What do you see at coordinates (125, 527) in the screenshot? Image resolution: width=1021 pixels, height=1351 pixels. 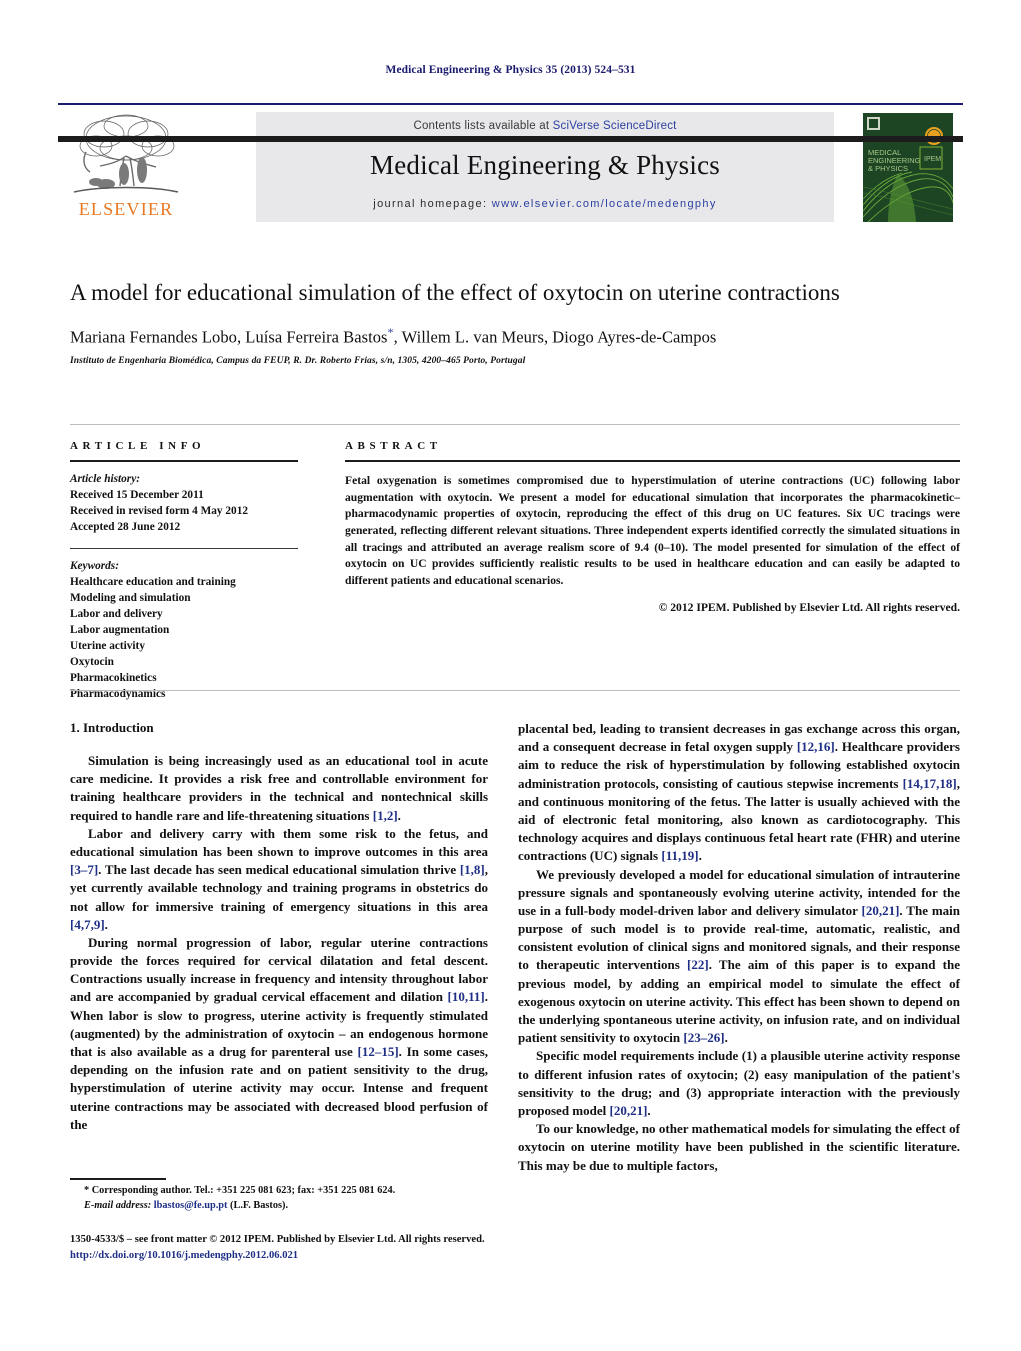 I see `history-item: Accepted 28 June 2012` at bounding box center [125, 527].